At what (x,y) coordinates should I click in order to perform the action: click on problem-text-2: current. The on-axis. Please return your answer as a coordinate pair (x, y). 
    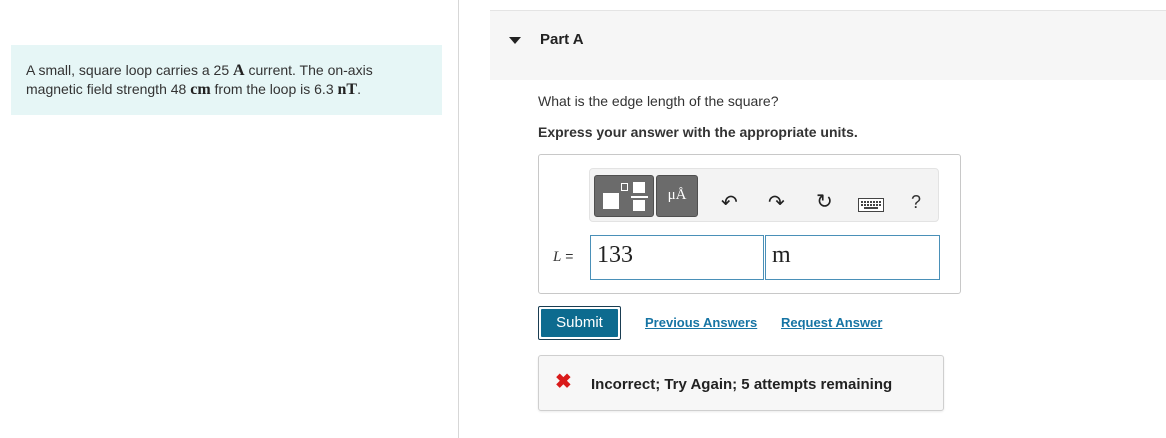
    Looking at the image, I should click on (310, 70).